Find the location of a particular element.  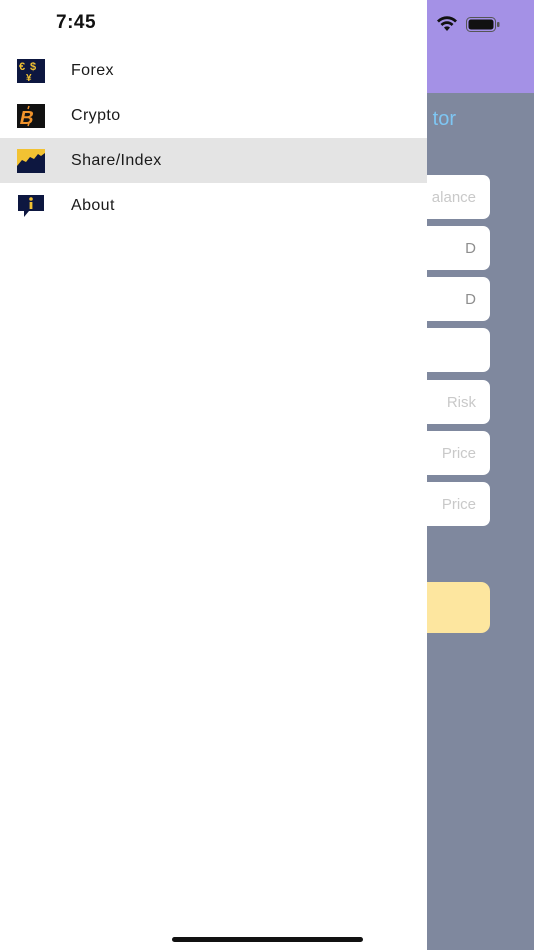

status-time: 7:45 is located at coordinates (76, 22).